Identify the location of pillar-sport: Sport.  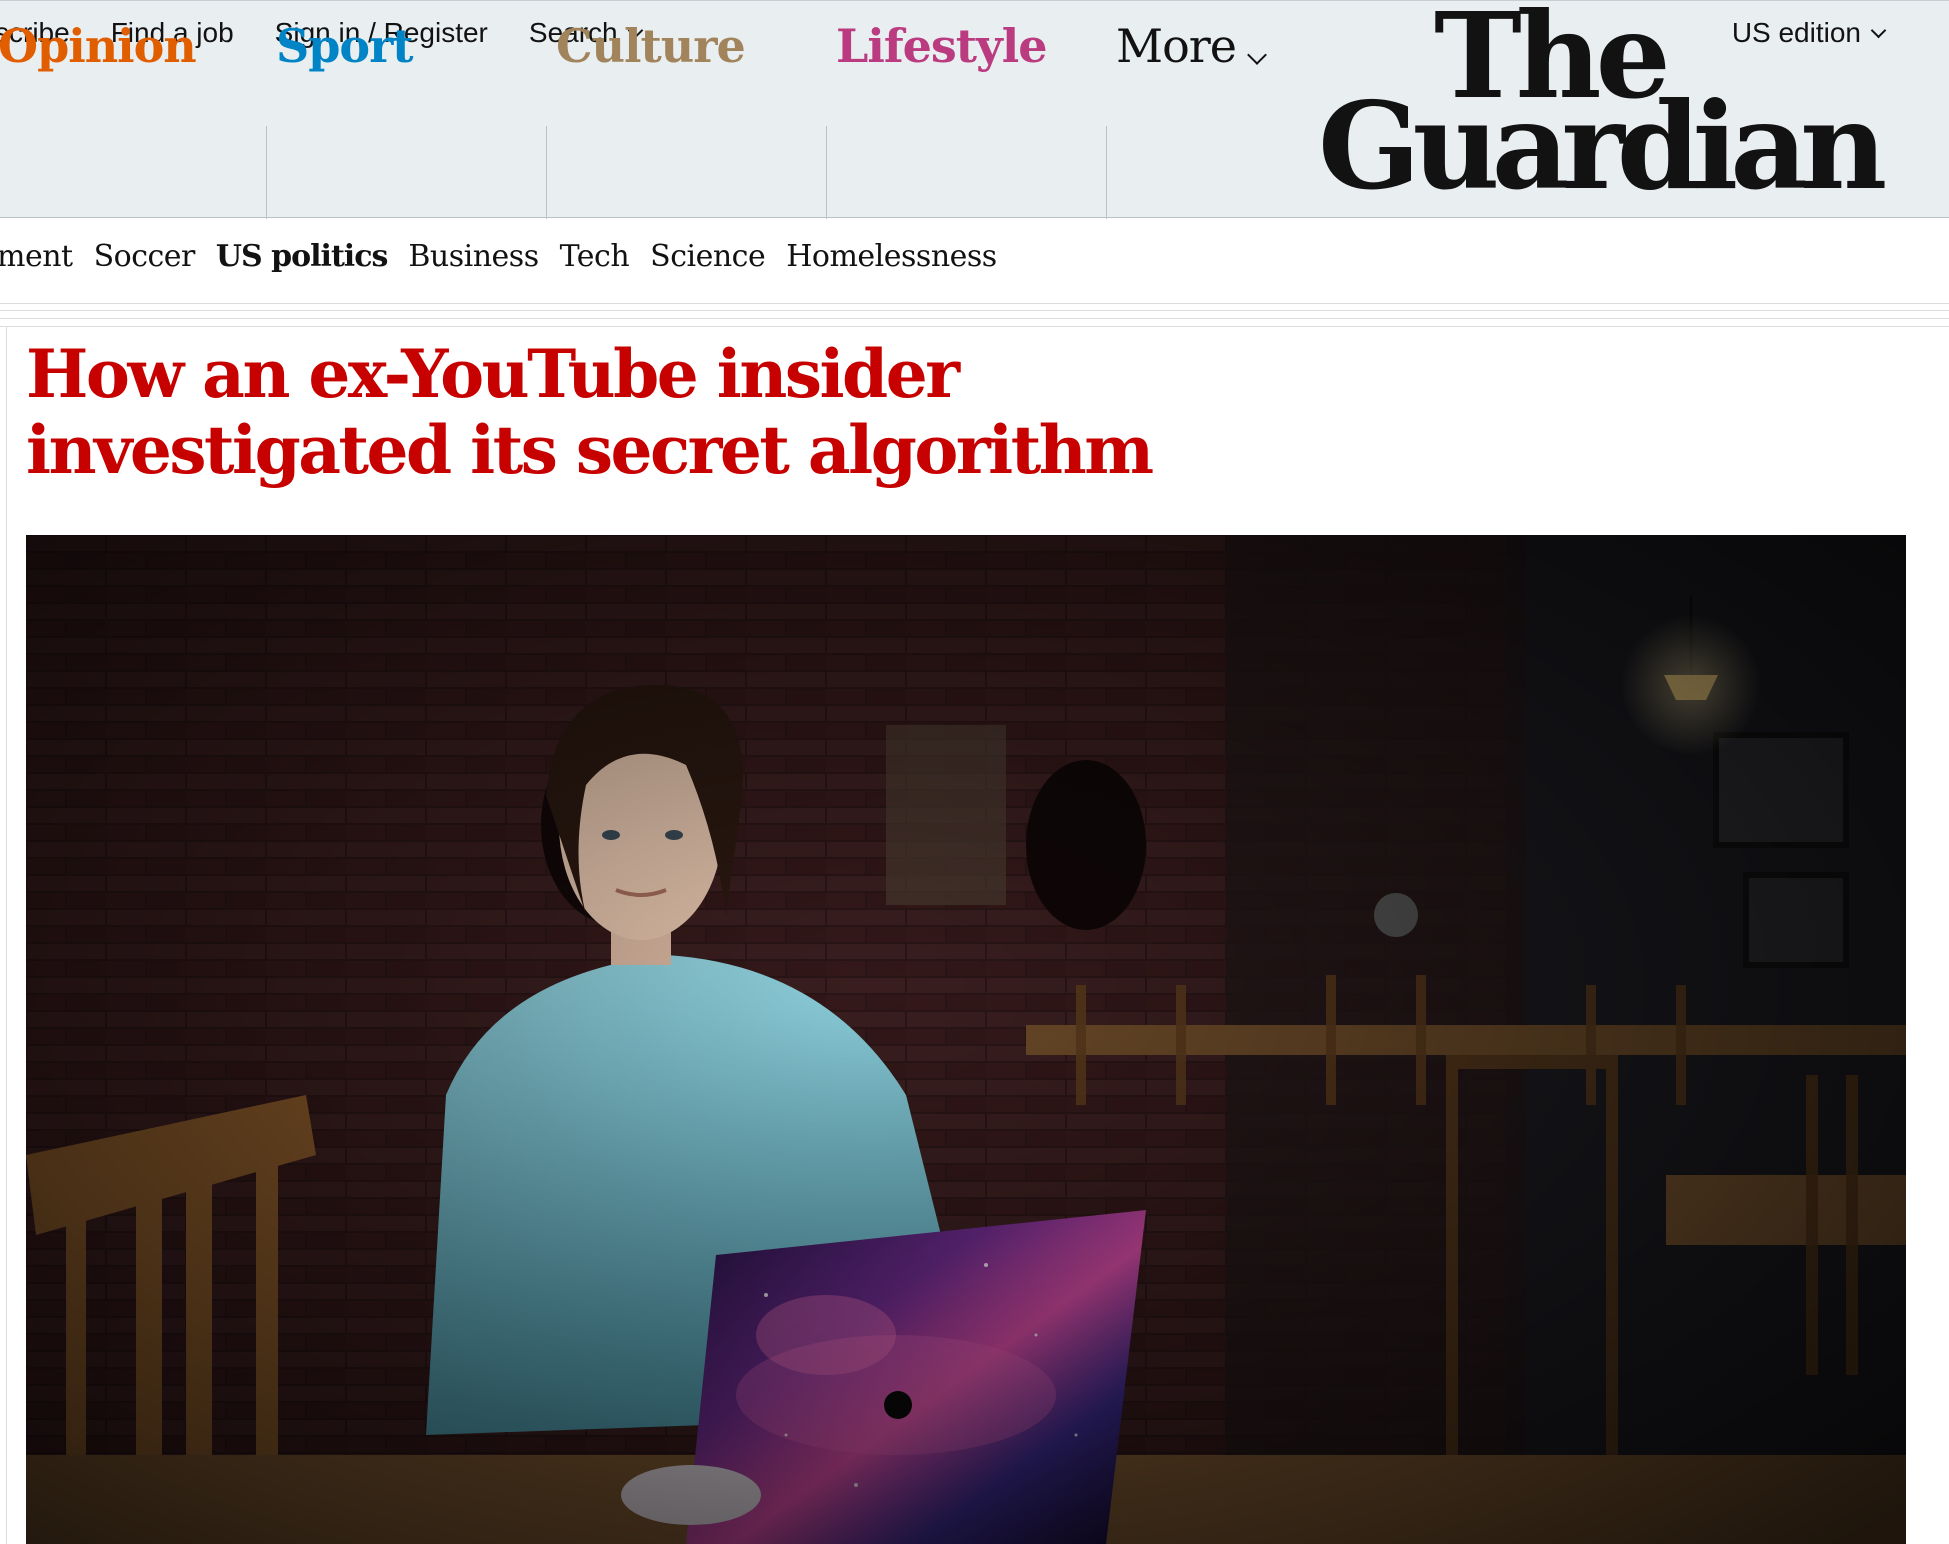
(345, 65).